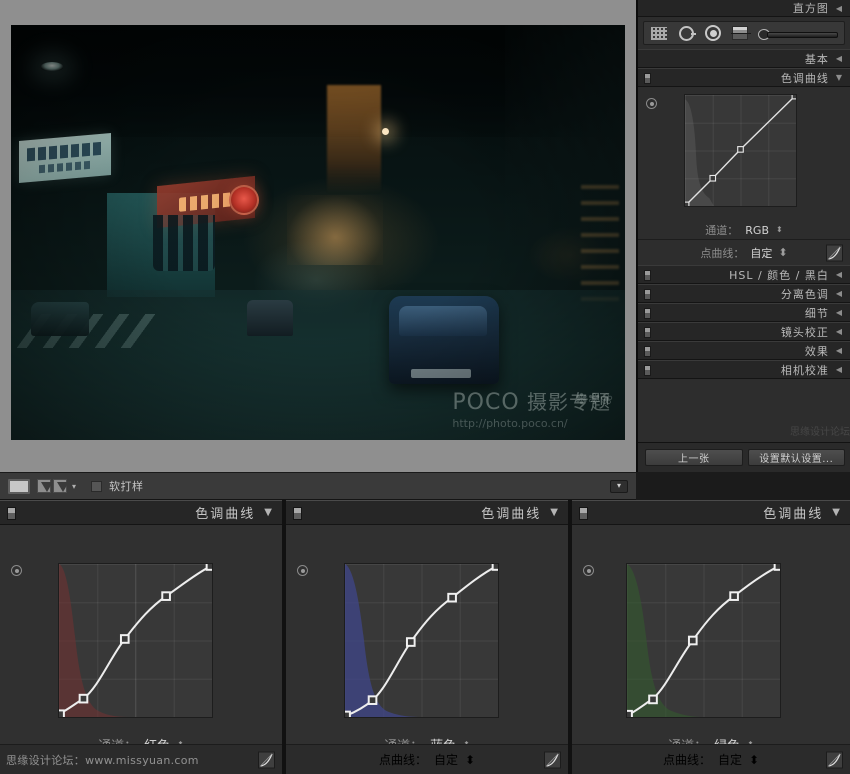  Describe the element at coordinates (703, 640) in the screenshot. I see `tone-curve-graph-green` at that location.